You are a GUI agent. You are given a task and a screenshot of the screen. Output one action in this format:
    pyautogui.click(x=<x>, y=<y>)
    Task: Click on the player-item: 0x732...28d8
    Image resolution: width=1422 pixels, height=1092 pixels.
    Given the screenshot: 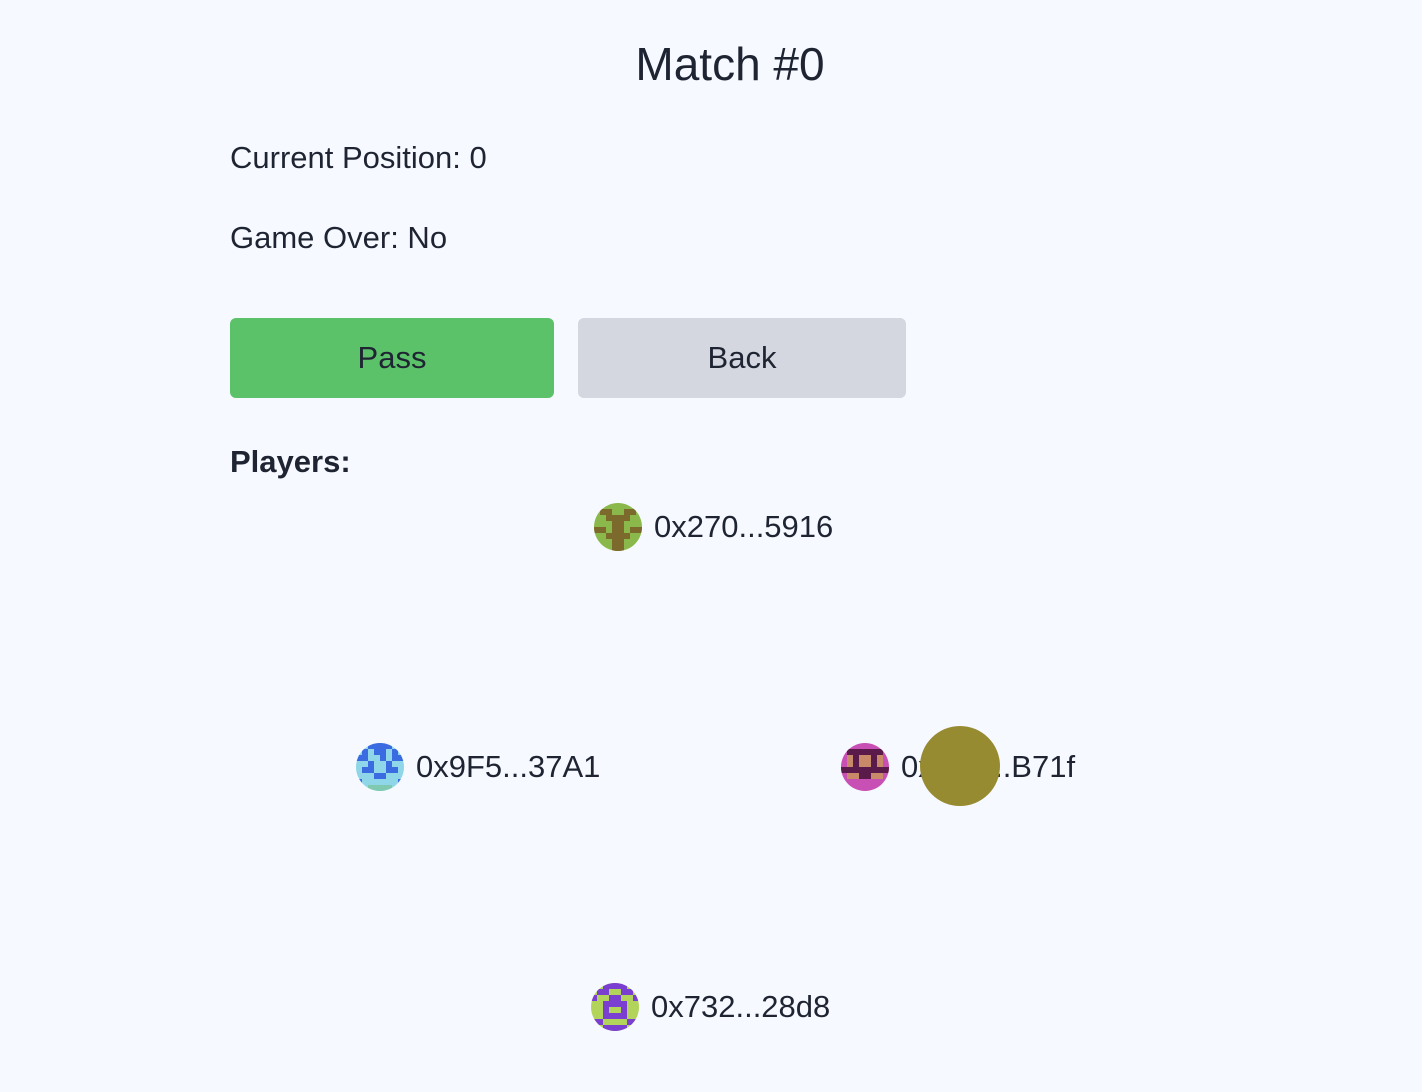 What is the action you would take?
    pyautogui.click(x=710, y=1007)
    